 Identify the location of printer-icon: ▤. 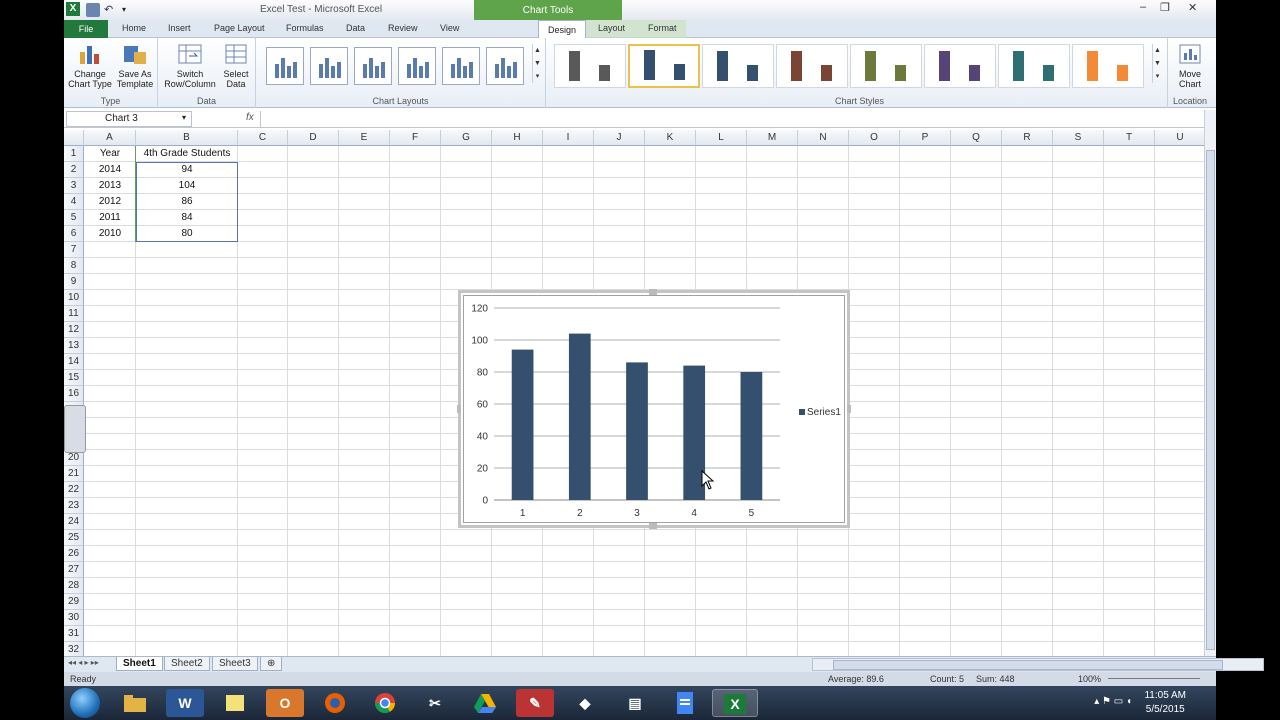
(635, 703).